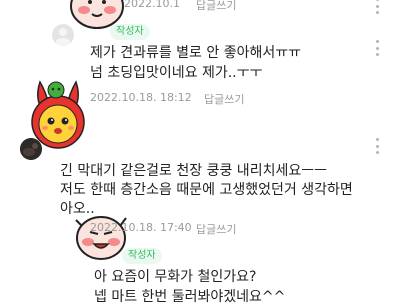 Image resolution: width=400 pixels, height=306 pixels. Describe the element at coordinates (176, 73) in the screenshot. I see `comment-text-line: 넘 초딩입맛이네요 제가..ㅜㅜ` at that location.